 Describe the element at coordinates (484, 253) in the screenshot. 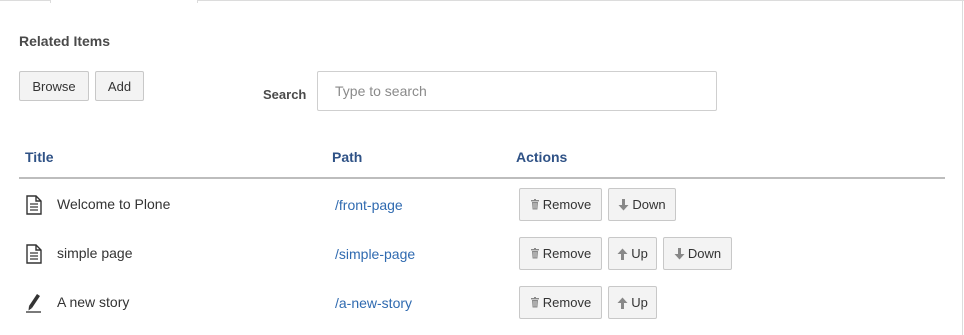

I see `table-row: simple page /simple-page Remove Up Down` at that location.